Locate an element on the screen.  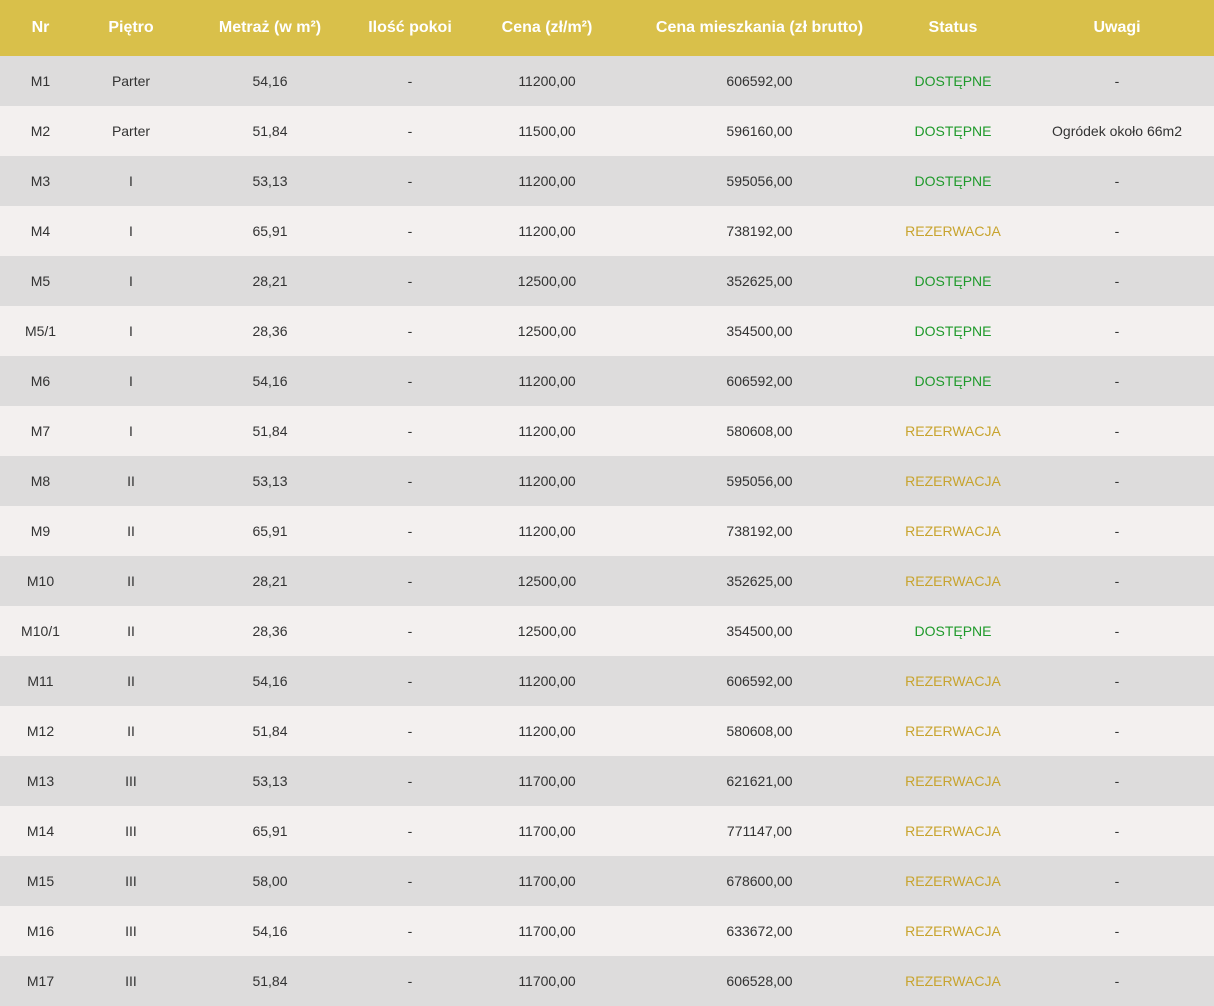
header-cena: Cena (zł/m²) is located at coordinates (547, 27).